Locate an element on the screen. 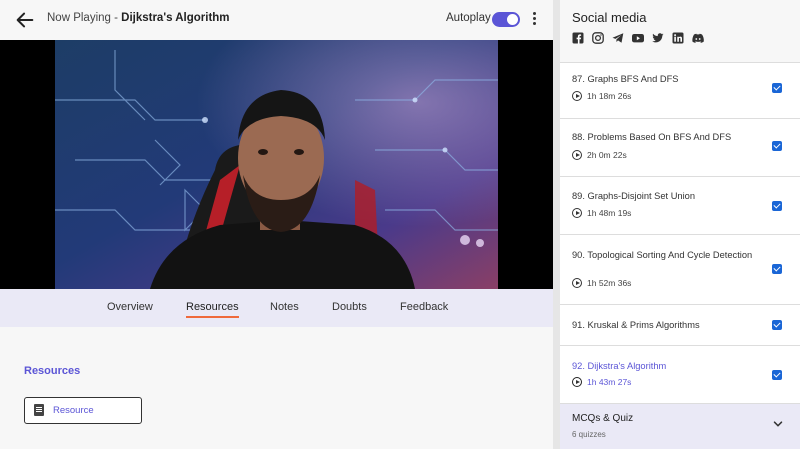 This screenshot has height=449, width=800. lesson-title: 89. Graphs-Disjoint Set Union is located at coordinates (633, 196).